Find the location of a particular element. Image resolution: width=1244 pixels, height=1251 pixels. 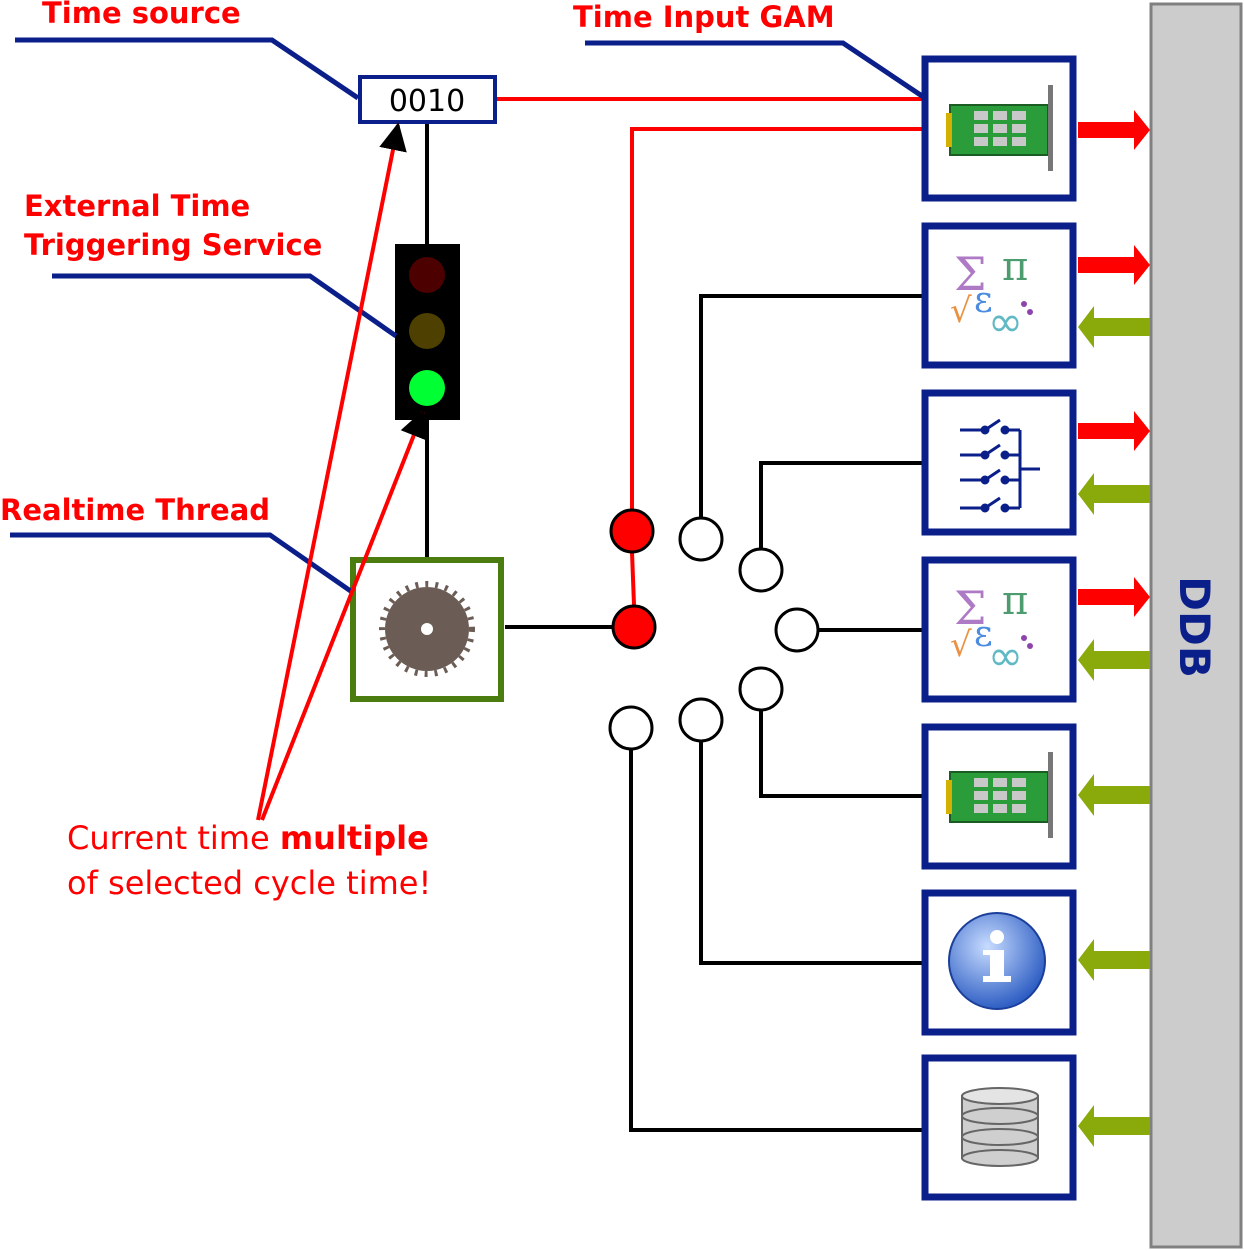

counter-value: 0010 is located at coordinates (427, 101).